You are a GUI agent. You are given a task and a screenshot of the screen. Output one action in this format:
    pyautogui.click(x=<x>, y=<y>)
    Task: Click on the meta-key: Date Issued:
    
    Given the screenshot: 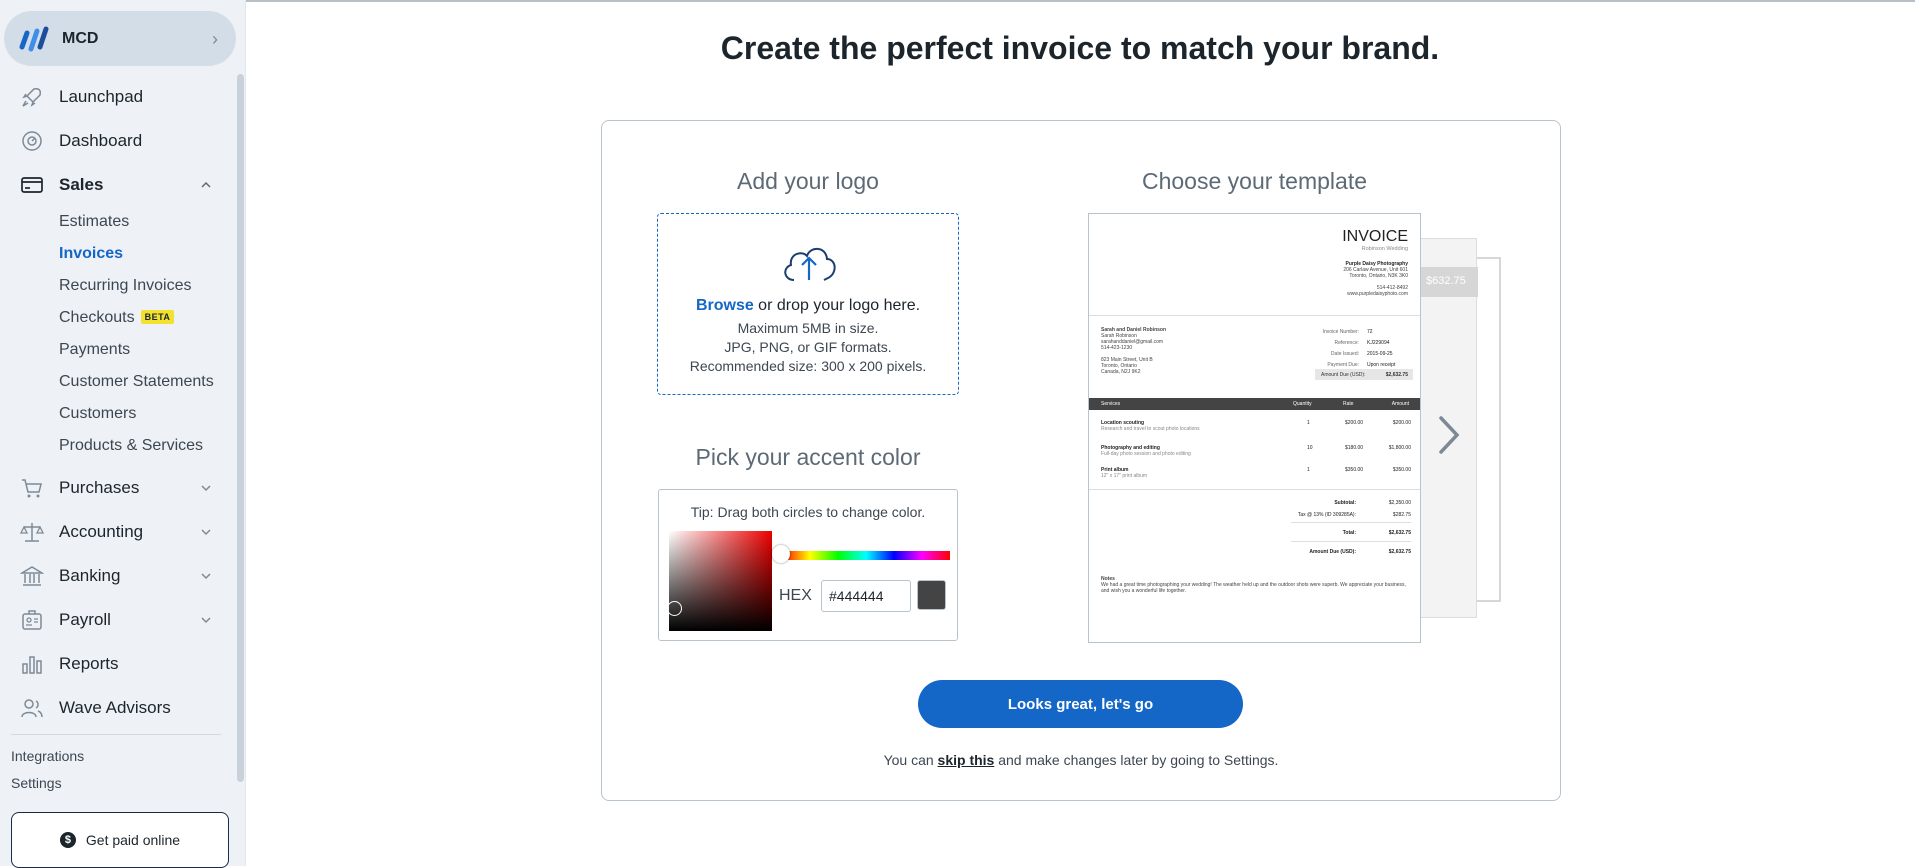 What is the action you would take?
    pyautogui.click(x=1344, y=354)
    